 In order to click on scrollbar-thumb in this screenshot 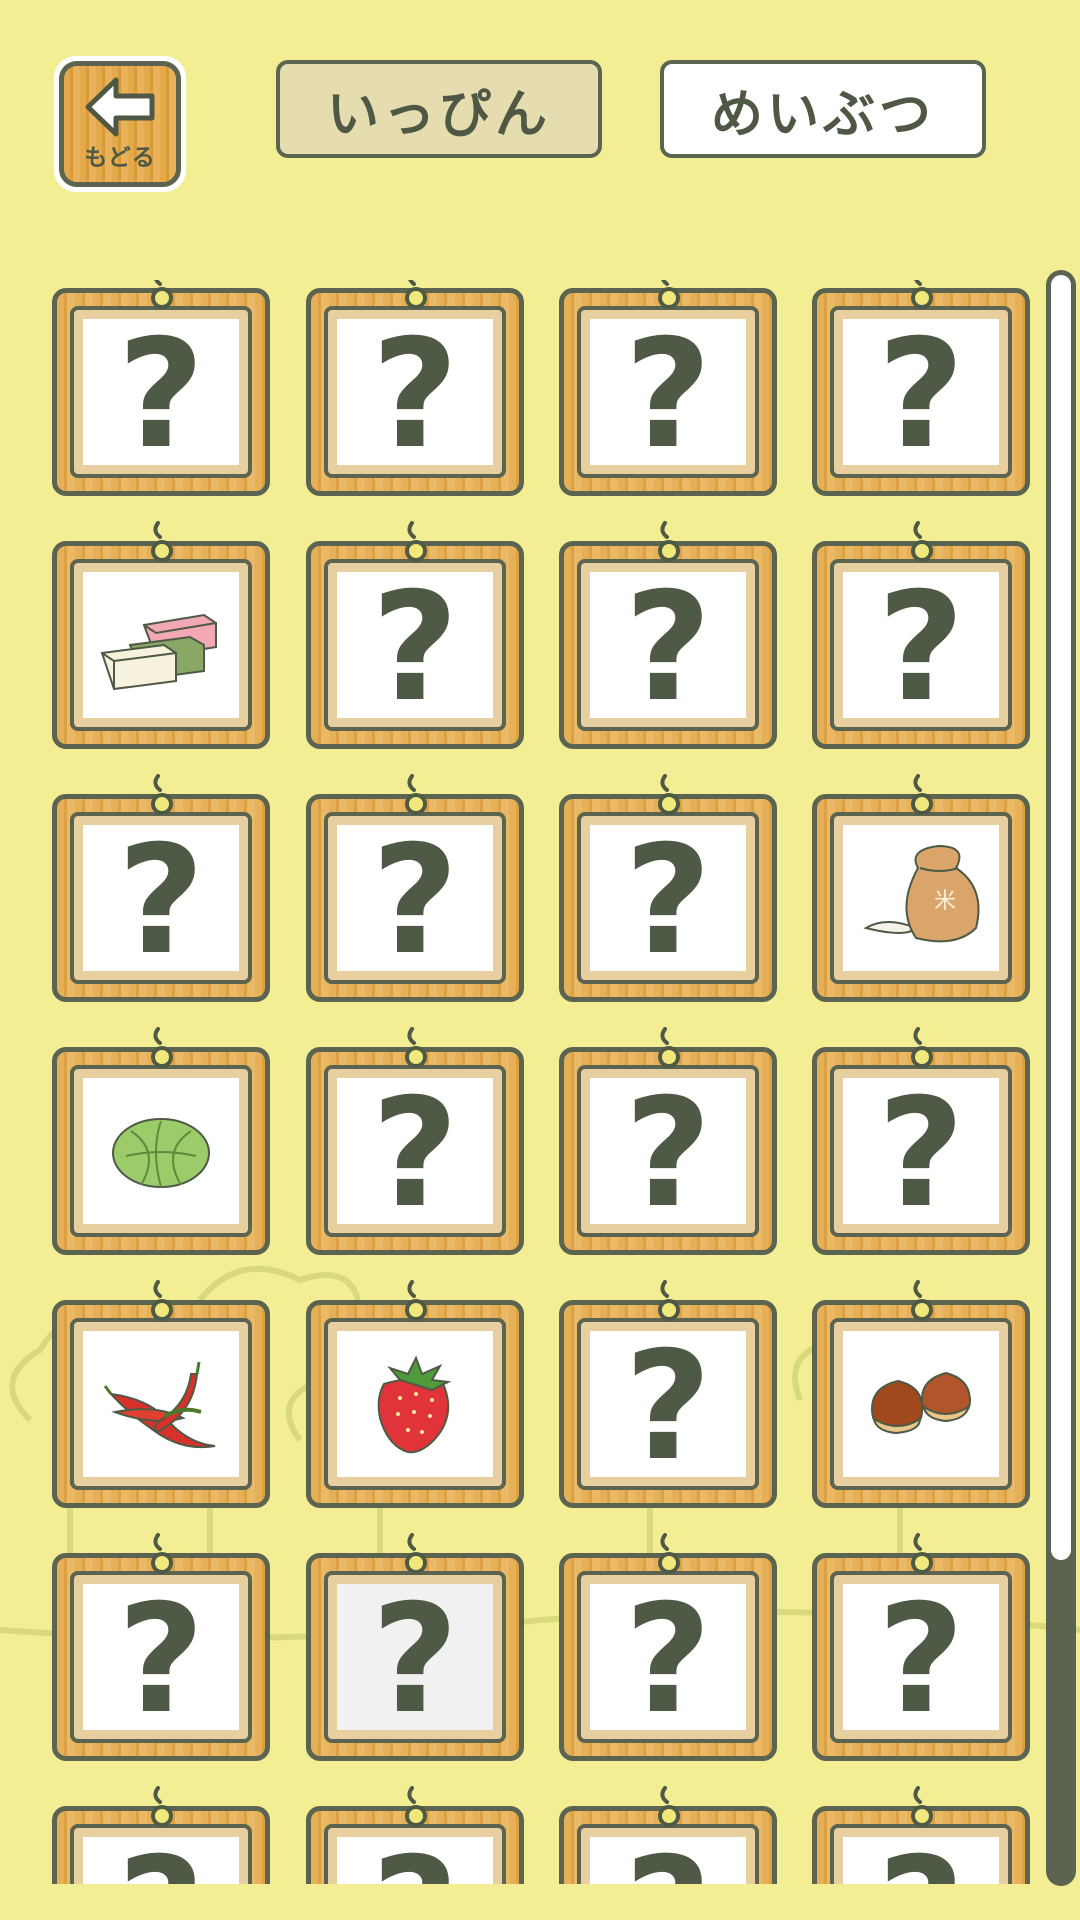, I will do `click(1061, 917)`.